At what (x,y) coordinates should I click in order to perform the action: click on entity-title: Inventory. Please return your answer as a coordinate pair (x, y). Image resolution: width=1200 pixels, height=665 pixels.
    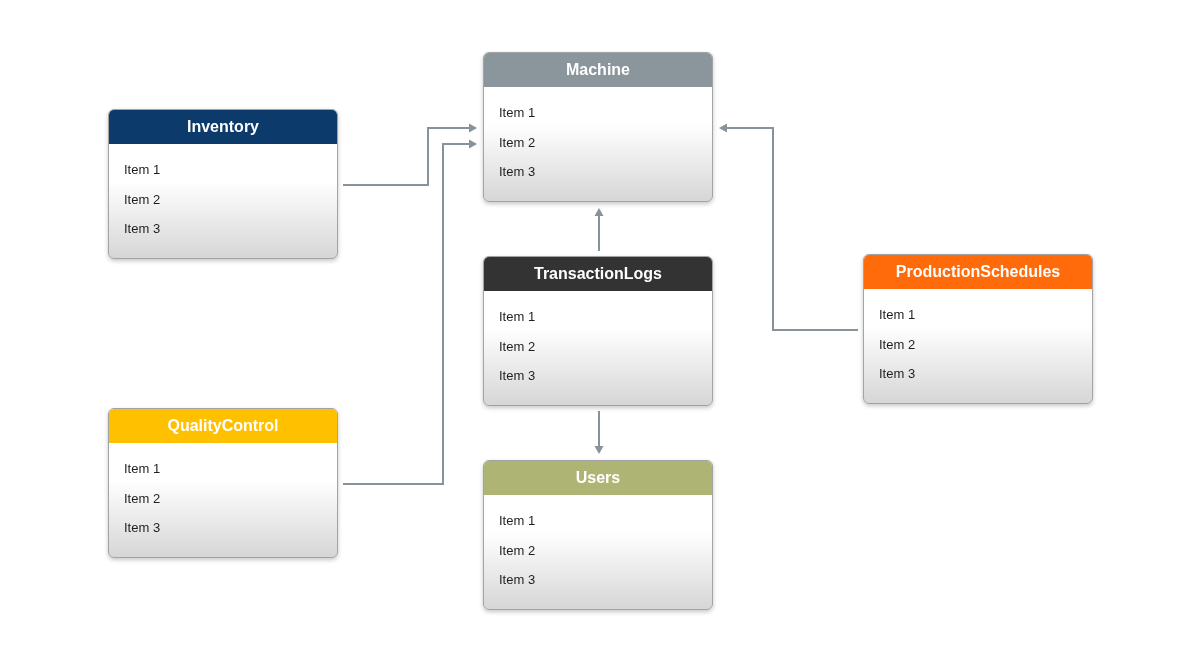
    Looking at the image, I should click on (223, 127).